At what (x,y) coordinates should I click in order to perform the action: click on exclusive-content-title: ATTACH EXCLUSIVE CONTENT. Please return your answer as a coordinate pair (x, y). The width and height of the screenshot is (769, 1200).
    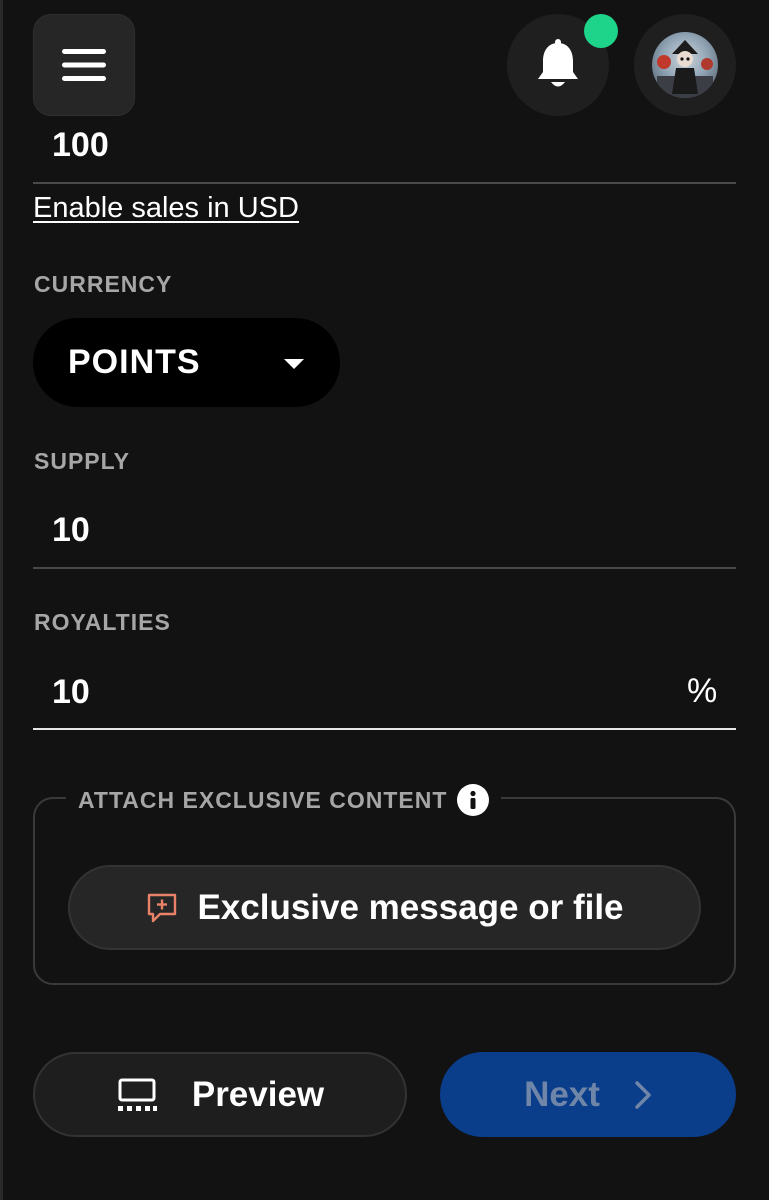
    Looking at the image, I should click on (263, 799).